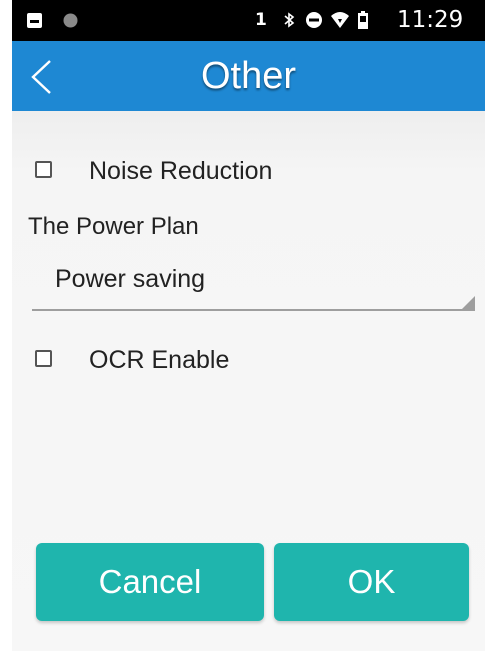 This screenshot has width=485, height=651. Describe the element at coordinates (159, 360) in the screenshot. I see `ocr-enable-label: OCR Enable` at that location.